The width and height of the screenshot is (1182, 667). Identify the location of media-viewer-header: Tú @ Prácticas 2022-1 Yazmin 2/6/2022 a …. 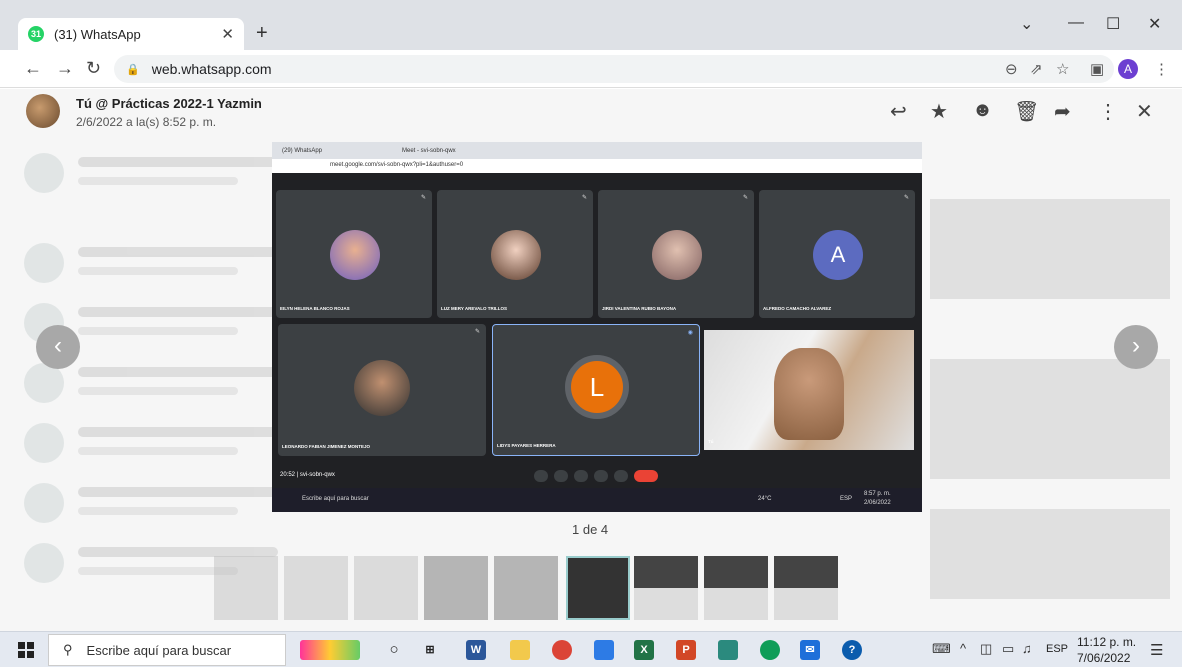
(599, 114).